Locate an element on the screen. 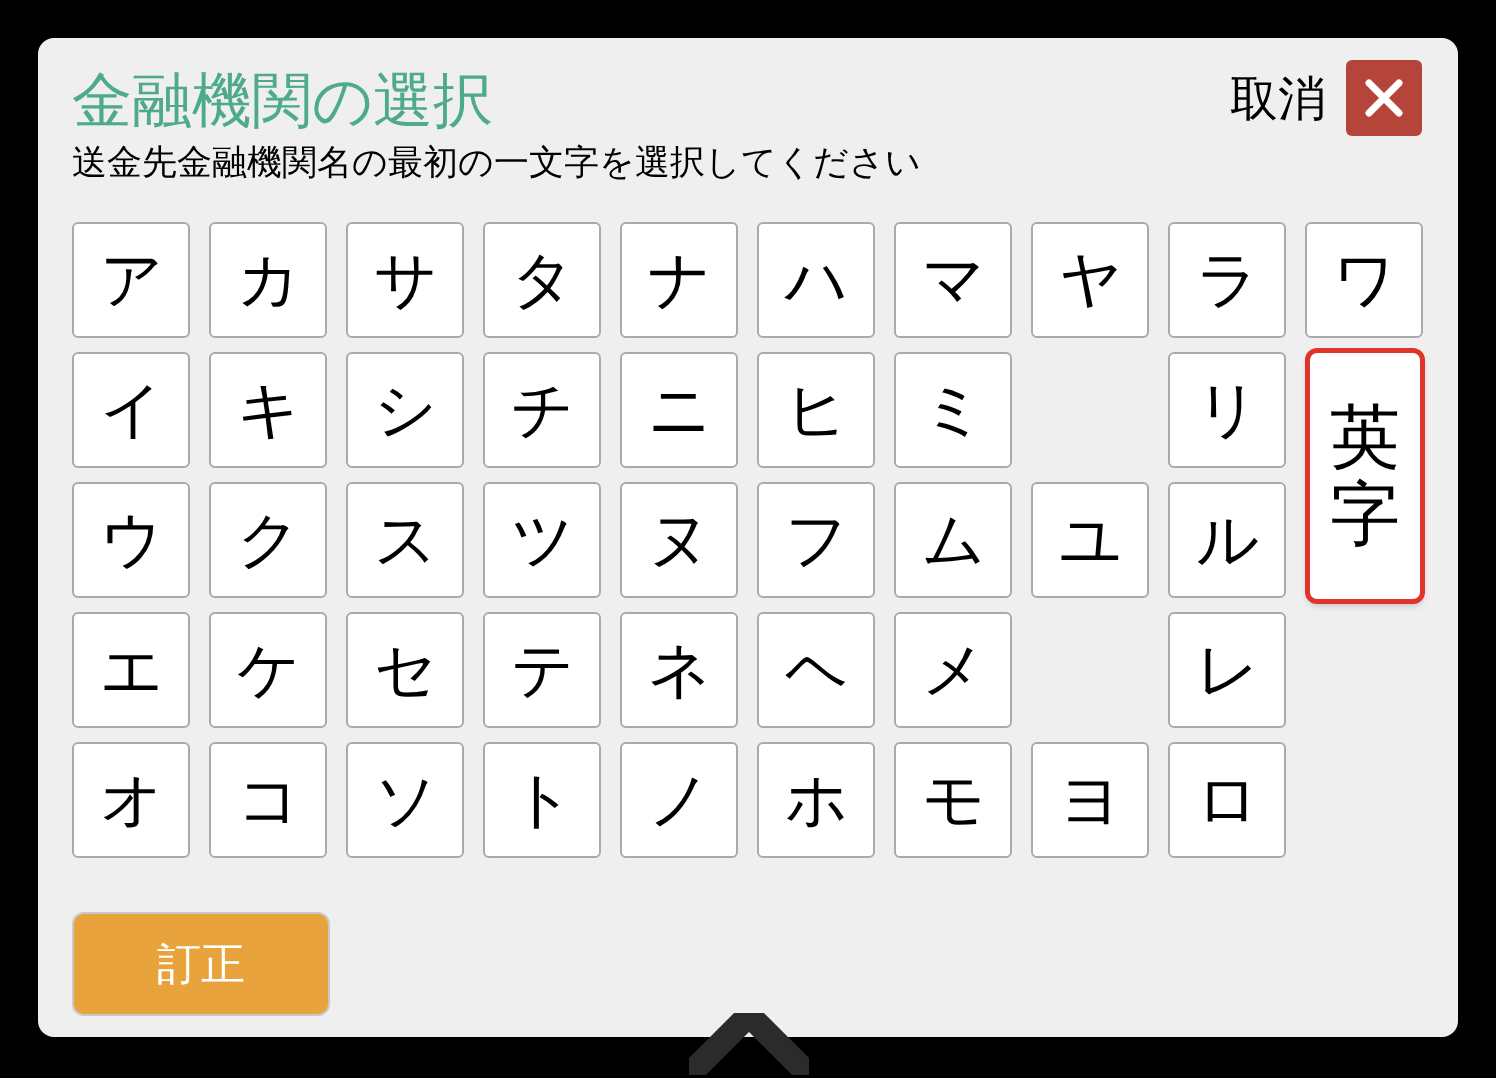 The width and height of the screenshot is (1496, 1078). letter-key: リ is located at coordinates (1227, 410).